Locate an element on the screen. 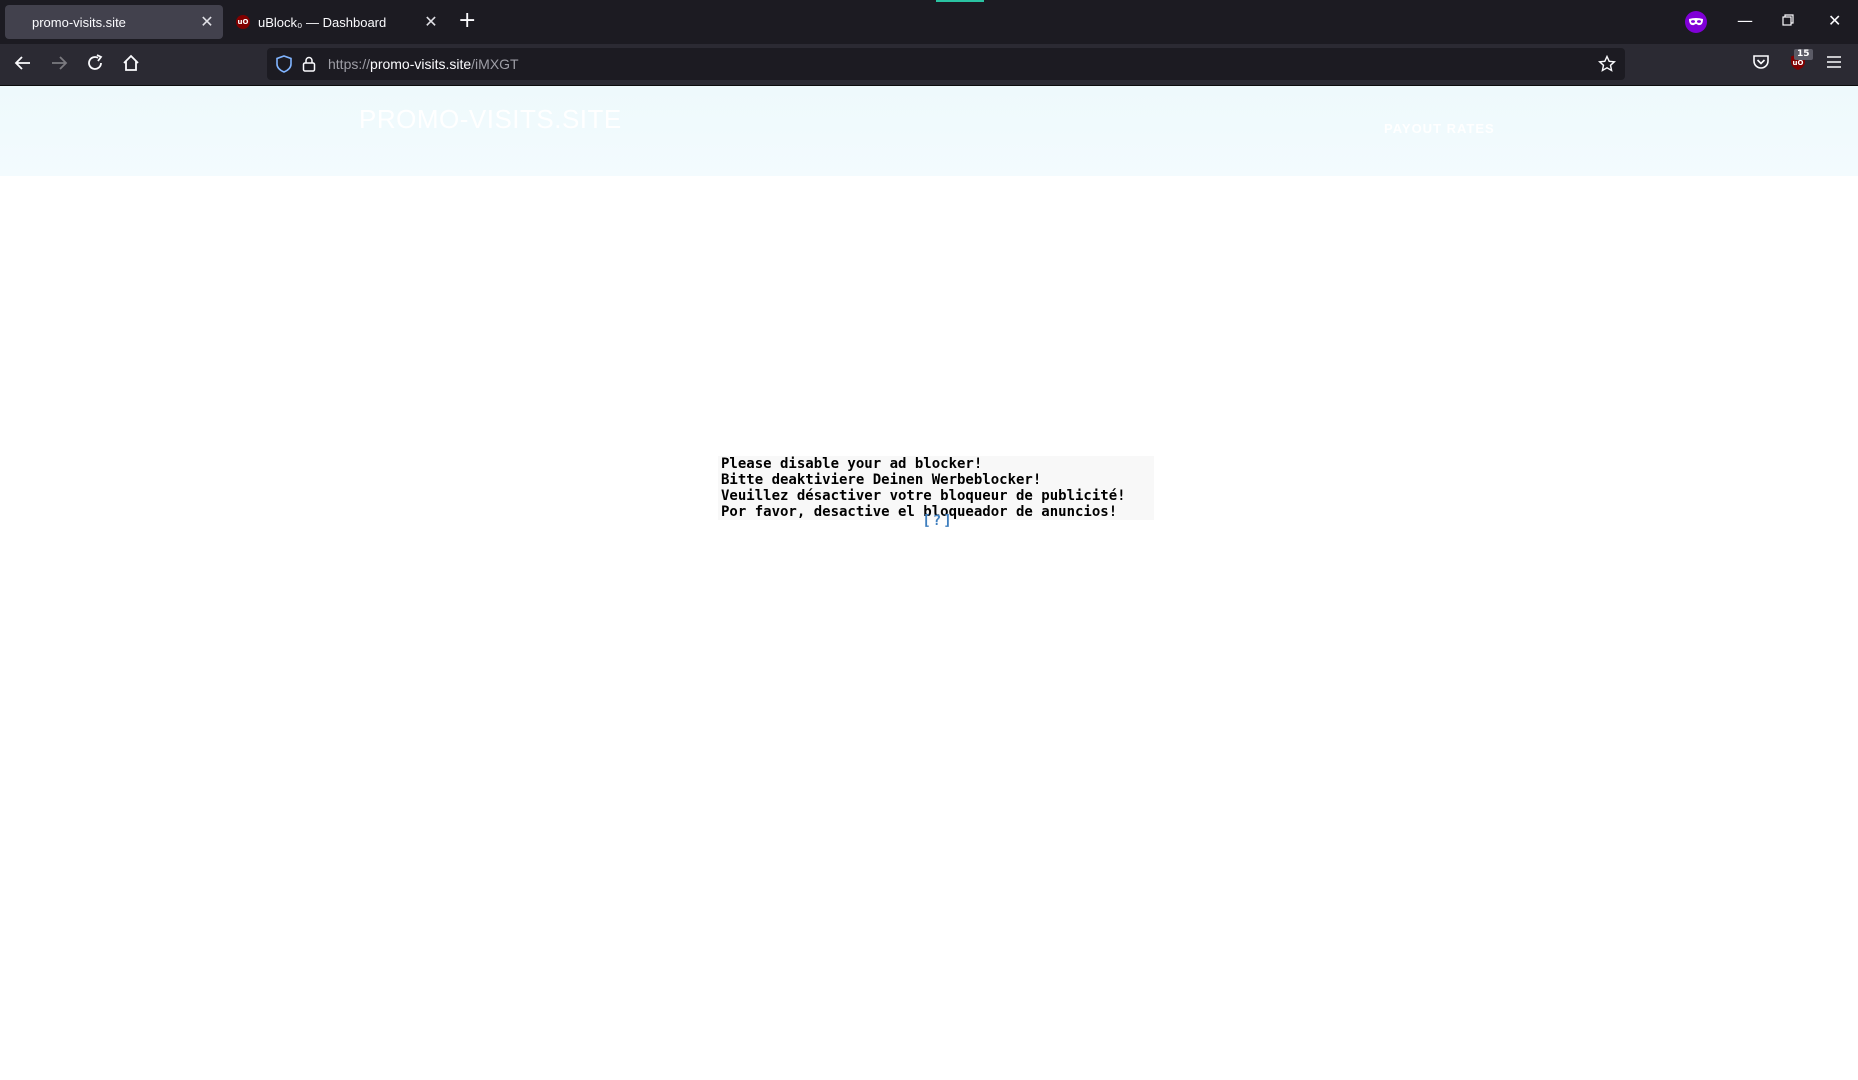 The image size is (1858, 1080). restore-icon is located at coordinates (1788, 21).